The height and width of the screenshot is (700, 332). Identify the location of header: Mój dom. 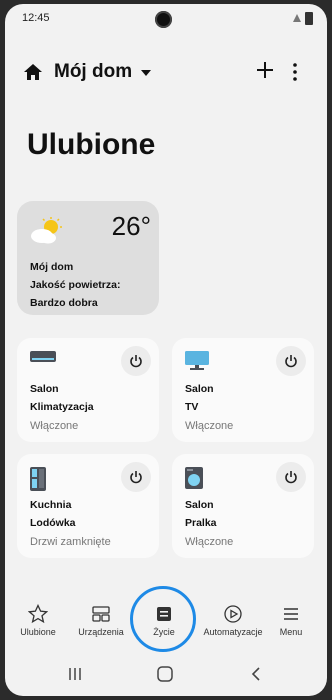
(166, 74).